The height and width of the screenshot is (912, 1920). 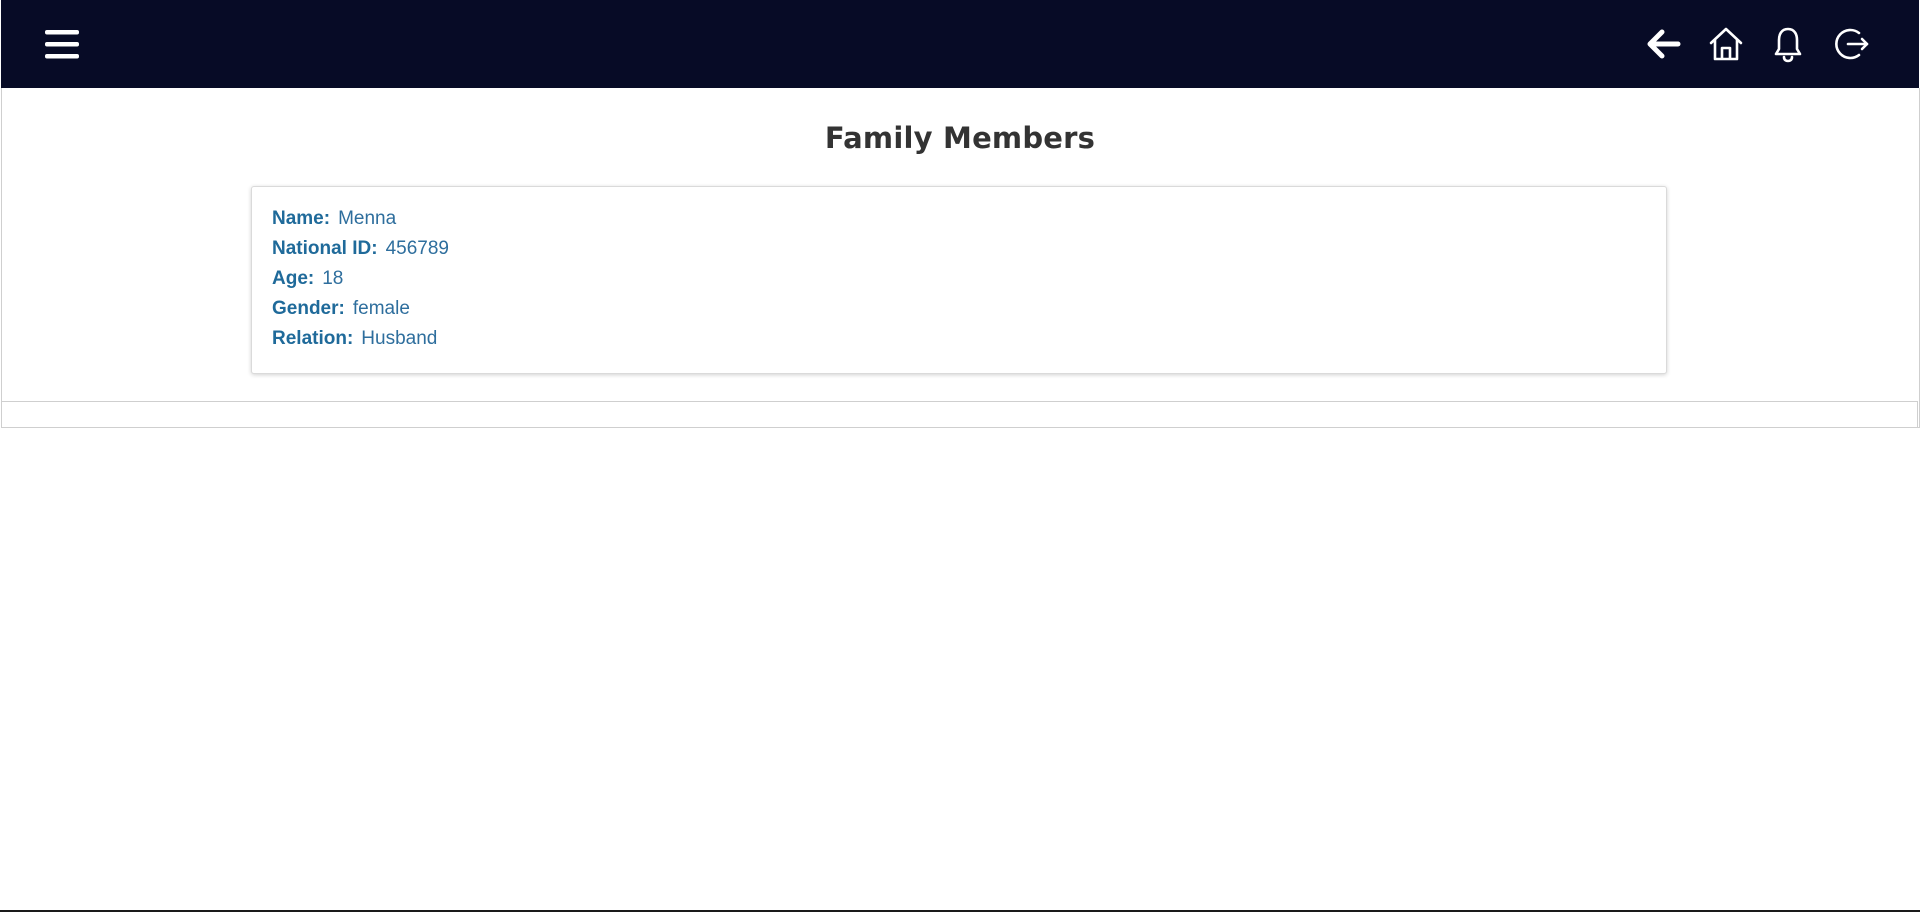 What do you see at coordinates (333, 278) in the screenshot?
I see `age-value: 18` at bounding box center [333, 278].